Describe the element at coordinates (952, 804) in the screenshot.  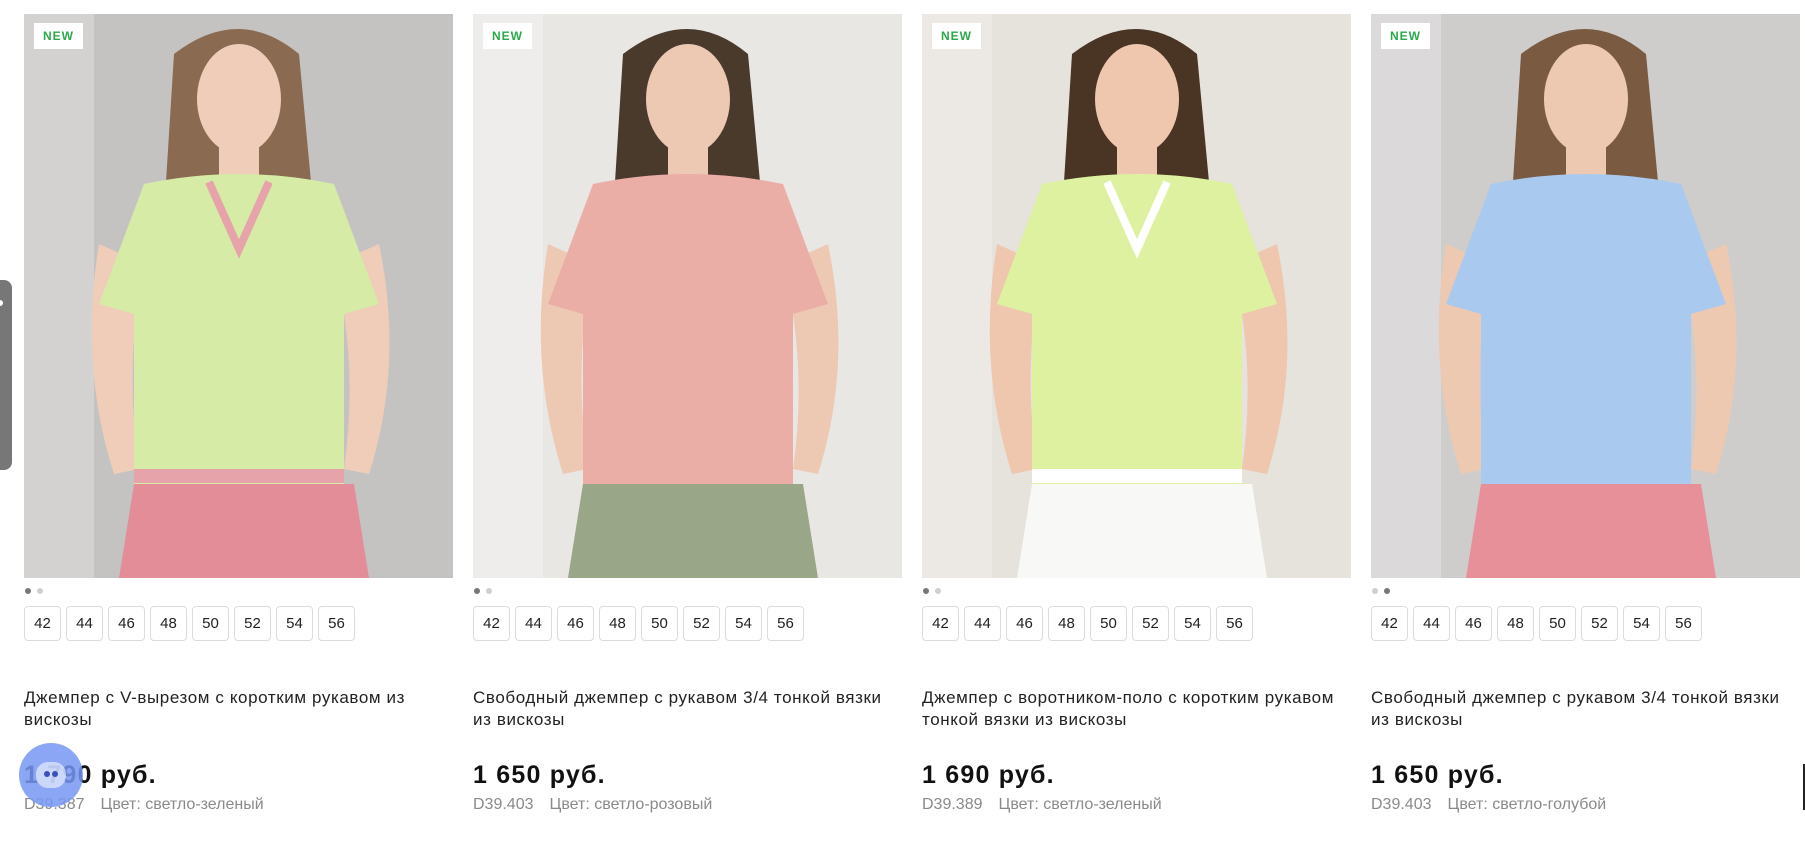
I see `product-sku: D39.389` at that location.